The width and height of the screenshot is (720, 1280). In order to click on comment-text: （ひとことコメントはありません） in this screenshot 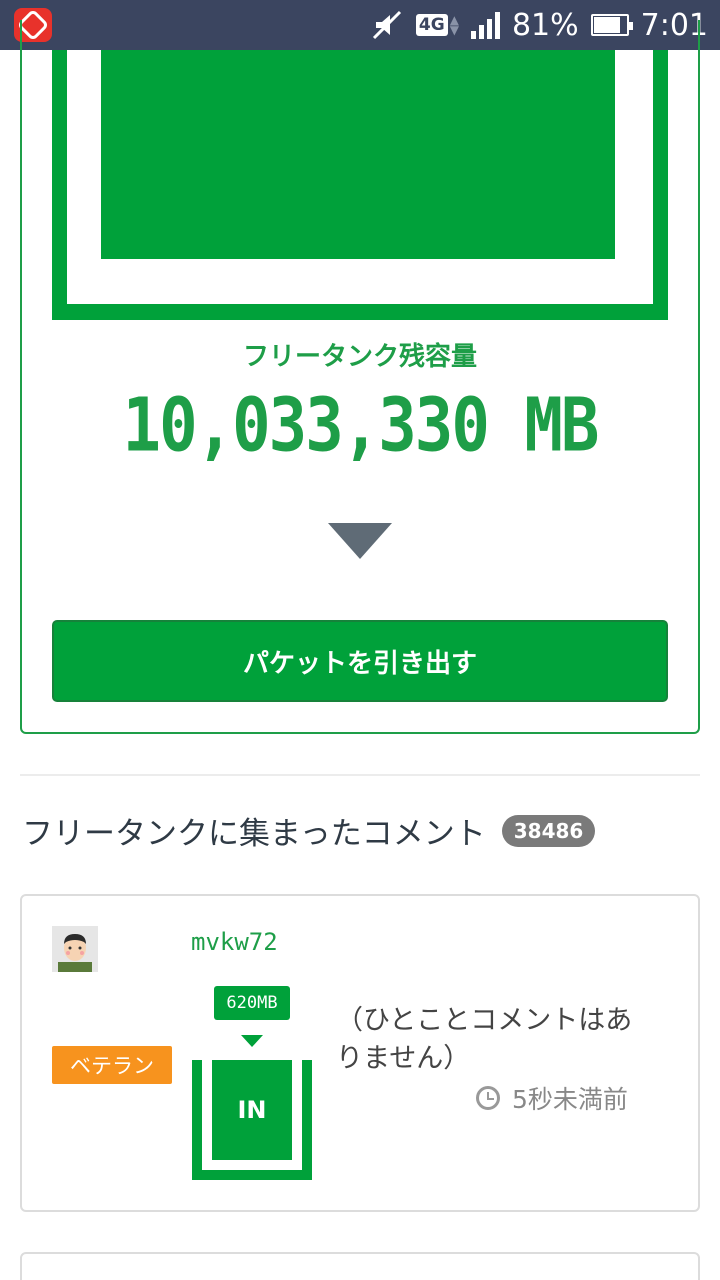, I will do `click(484, 1039)`.